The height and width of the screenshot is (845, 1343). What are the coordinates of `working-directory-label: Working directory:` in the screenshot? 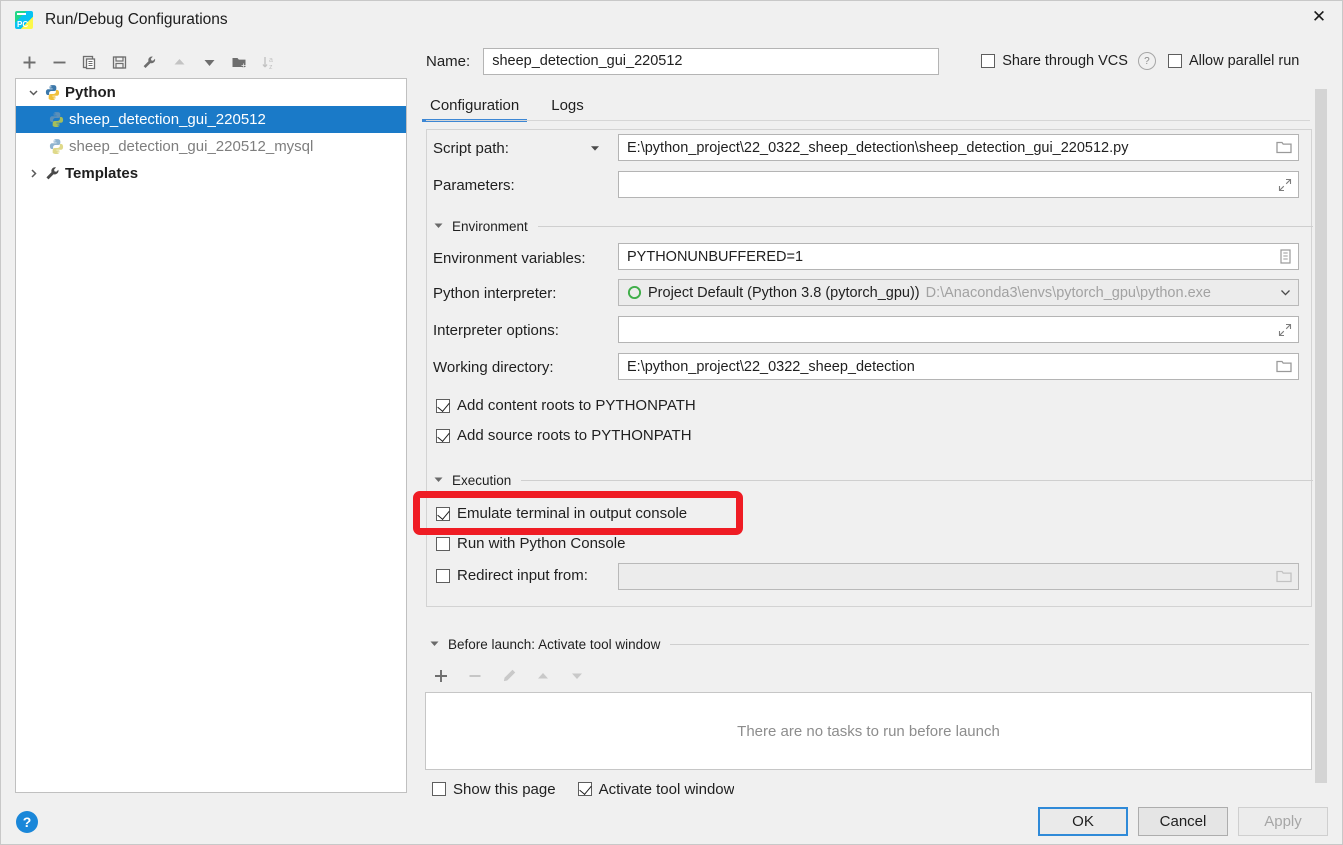 It's located at (493, 367).